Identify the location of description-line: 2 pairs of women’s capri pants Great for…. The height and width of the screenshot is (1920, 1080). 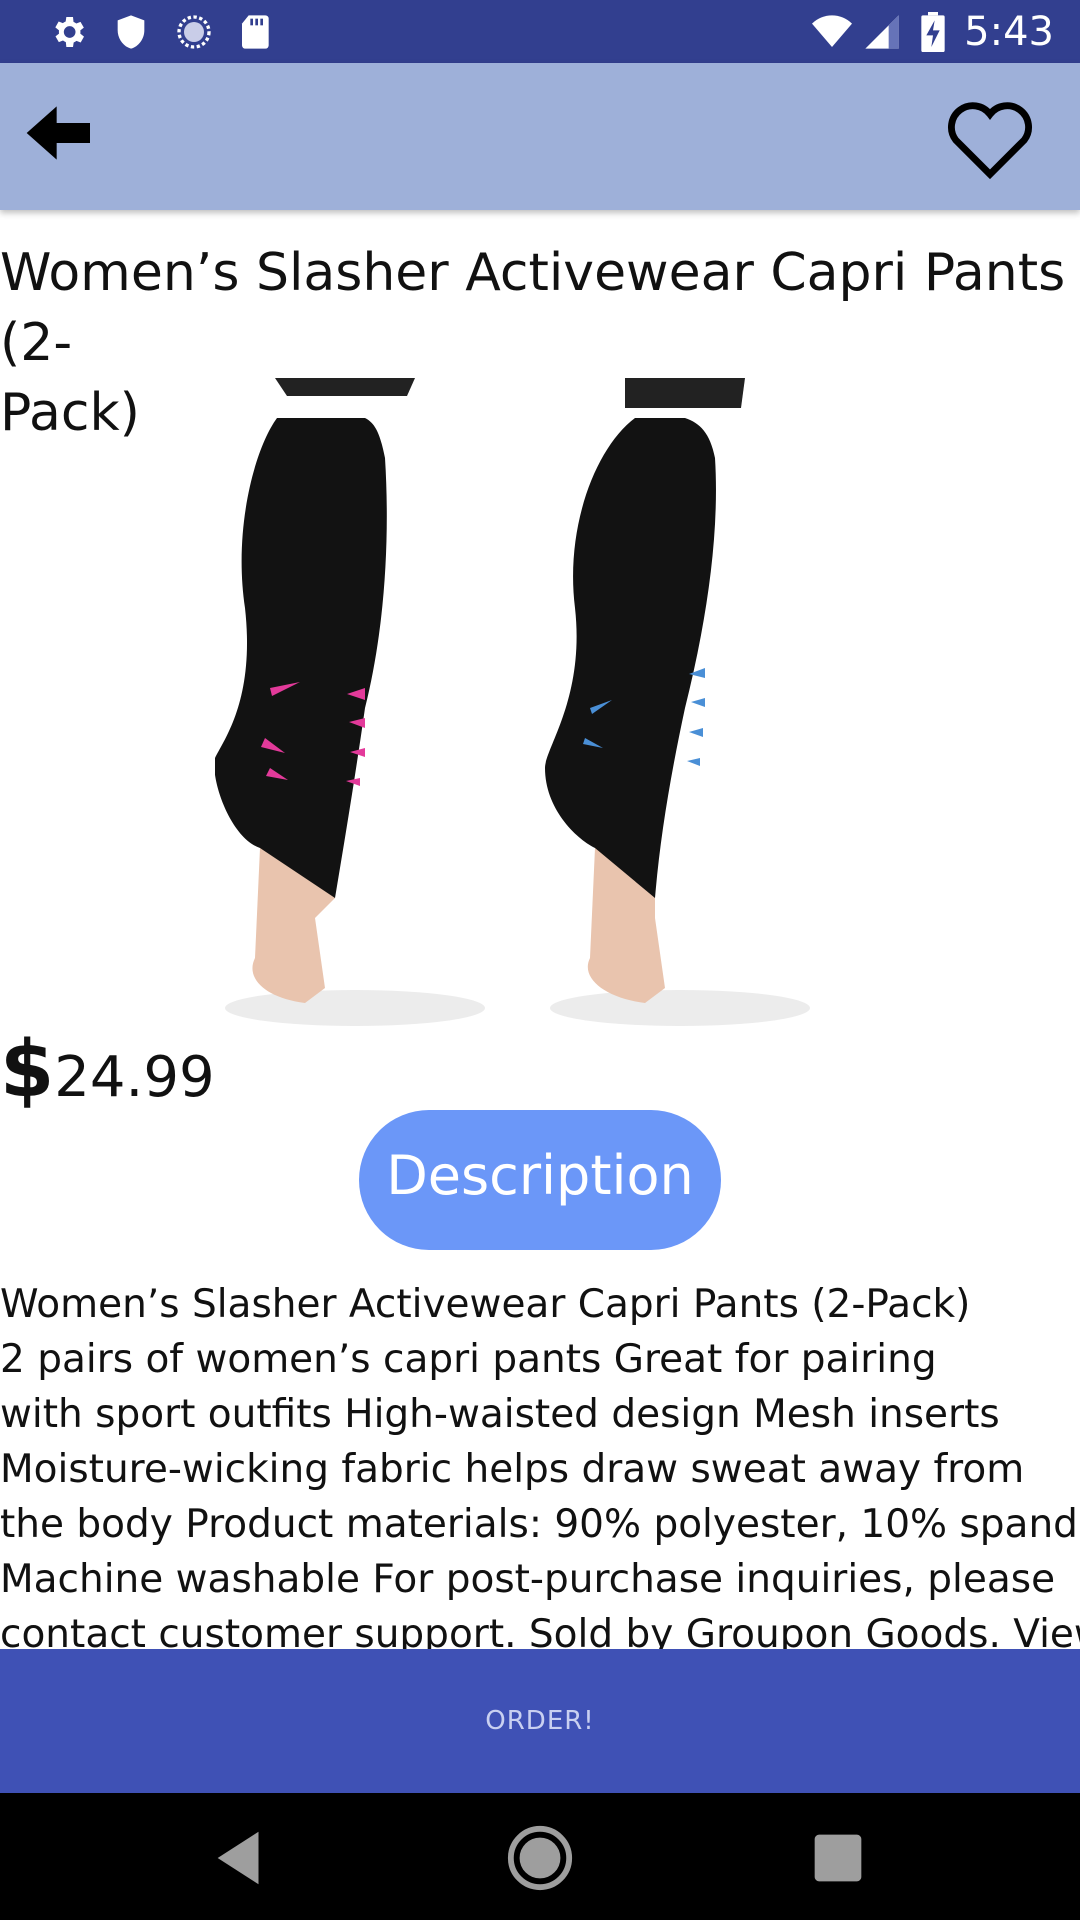
(468, 1359).